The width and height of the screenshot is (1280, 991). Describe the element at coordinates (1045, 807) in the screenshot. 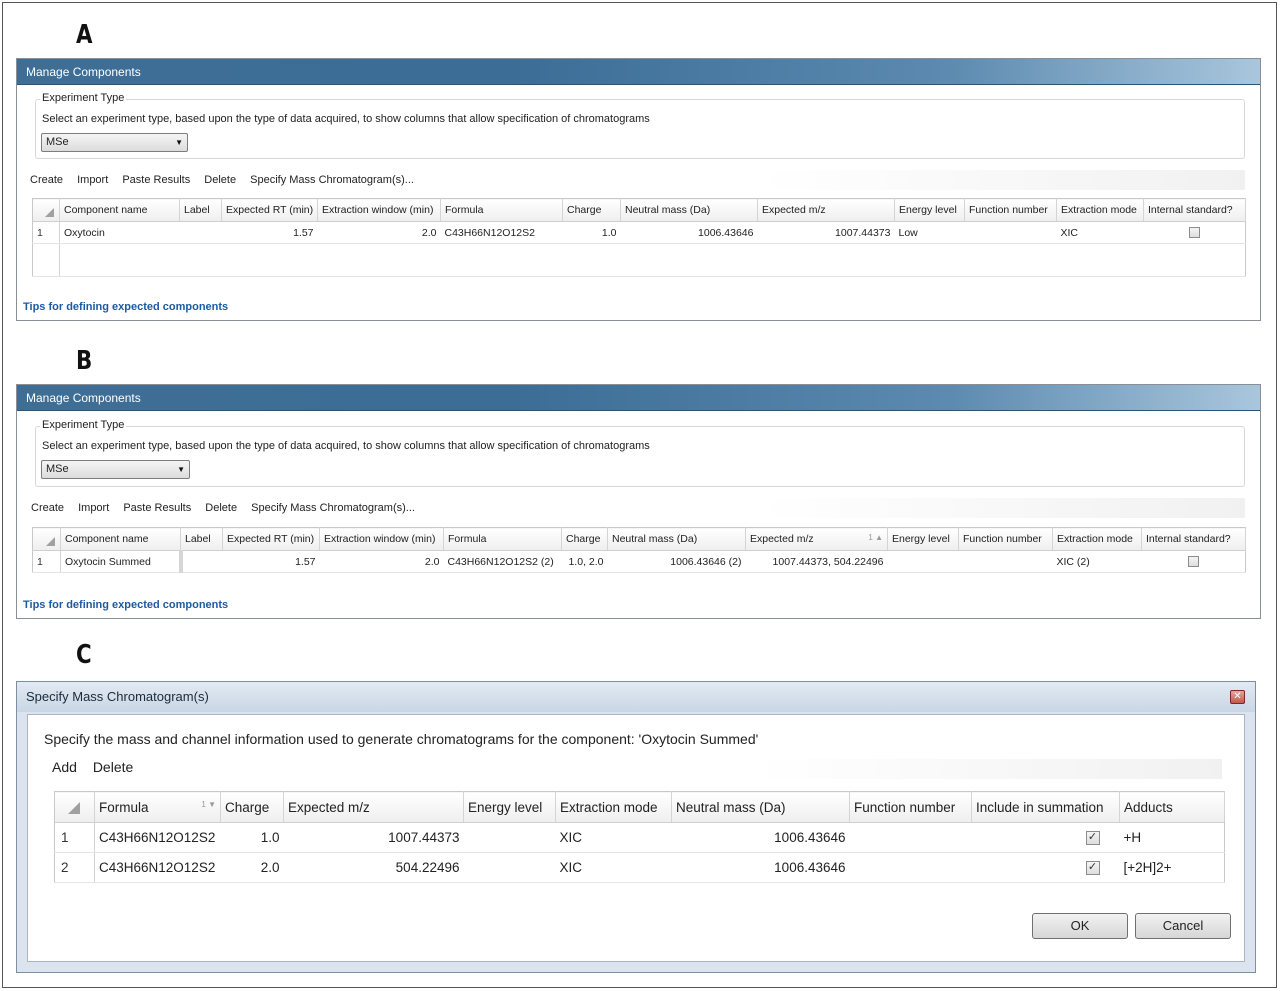

I see `column-header: Include in summation` at that location.